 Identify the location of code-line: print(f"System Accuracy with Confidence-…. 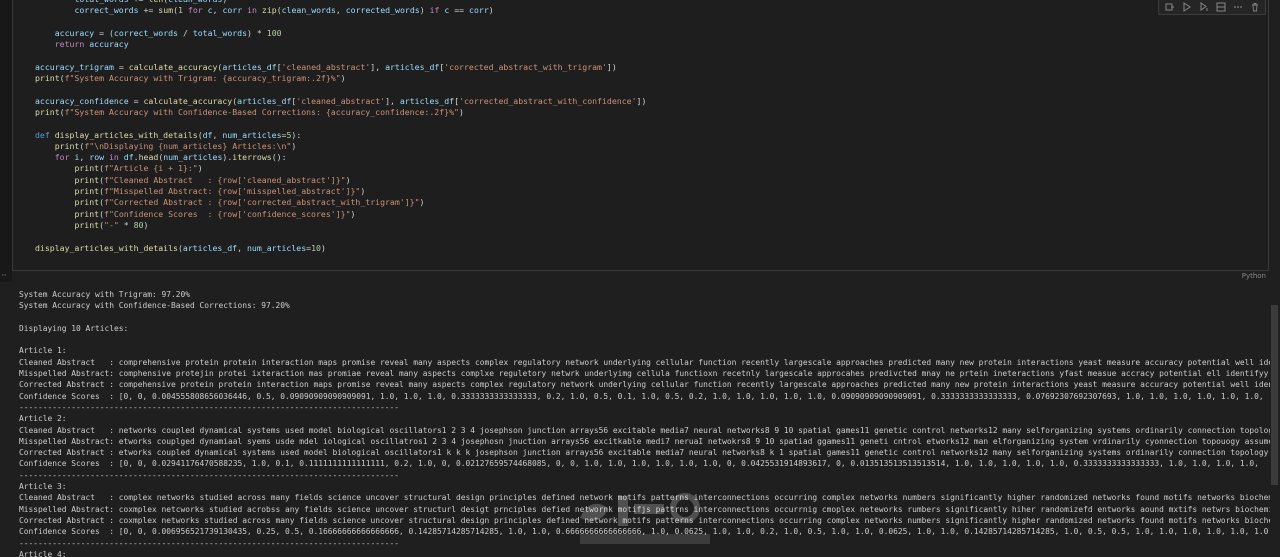
(340, 112).